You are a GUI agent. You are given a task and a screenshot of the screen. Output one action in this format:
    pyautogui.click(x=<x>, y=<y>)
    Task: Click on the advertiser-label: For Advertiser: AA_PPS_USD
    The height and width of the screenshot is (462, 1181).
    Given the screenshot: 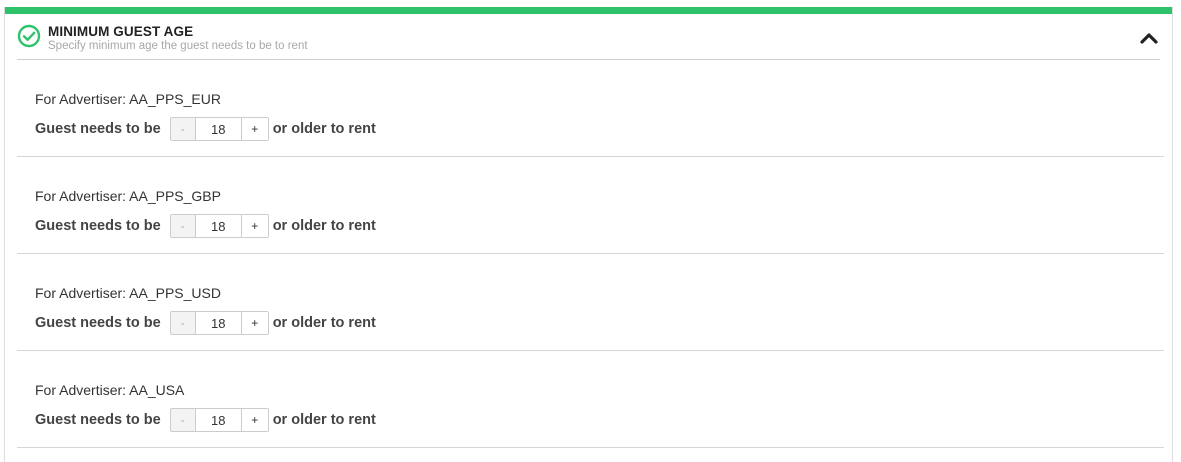 What is the action you would take?
    pyautogui.click(x=128, y=293)
    